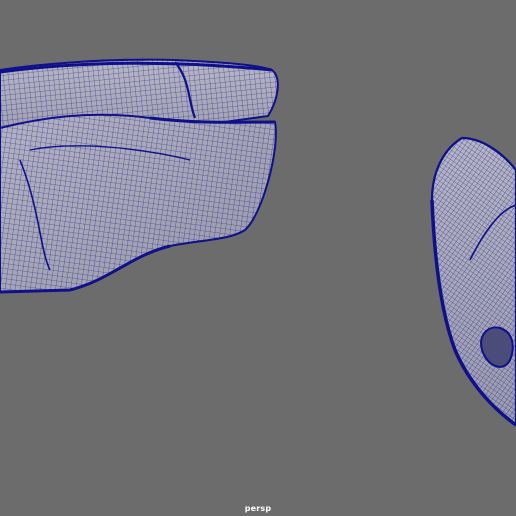 The image size is (516, 516). Describe the element at coordinates (473, 281) in the screenshot. I see `mesh-object-right` at that location.